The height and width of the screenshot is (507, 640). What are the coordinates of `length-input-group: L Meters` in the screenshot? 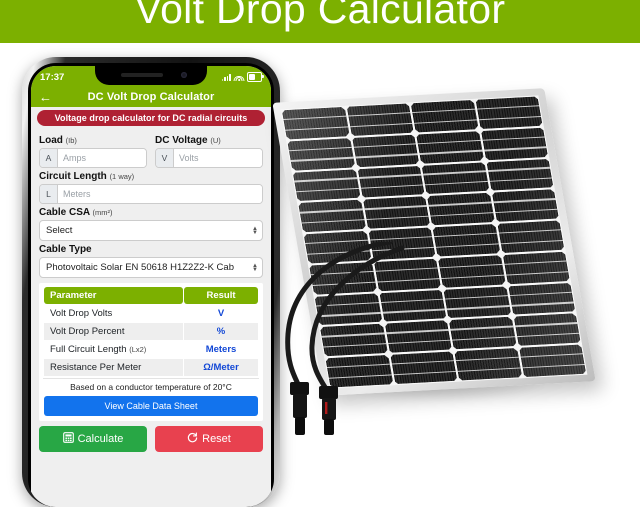 It's located at (151, 194).